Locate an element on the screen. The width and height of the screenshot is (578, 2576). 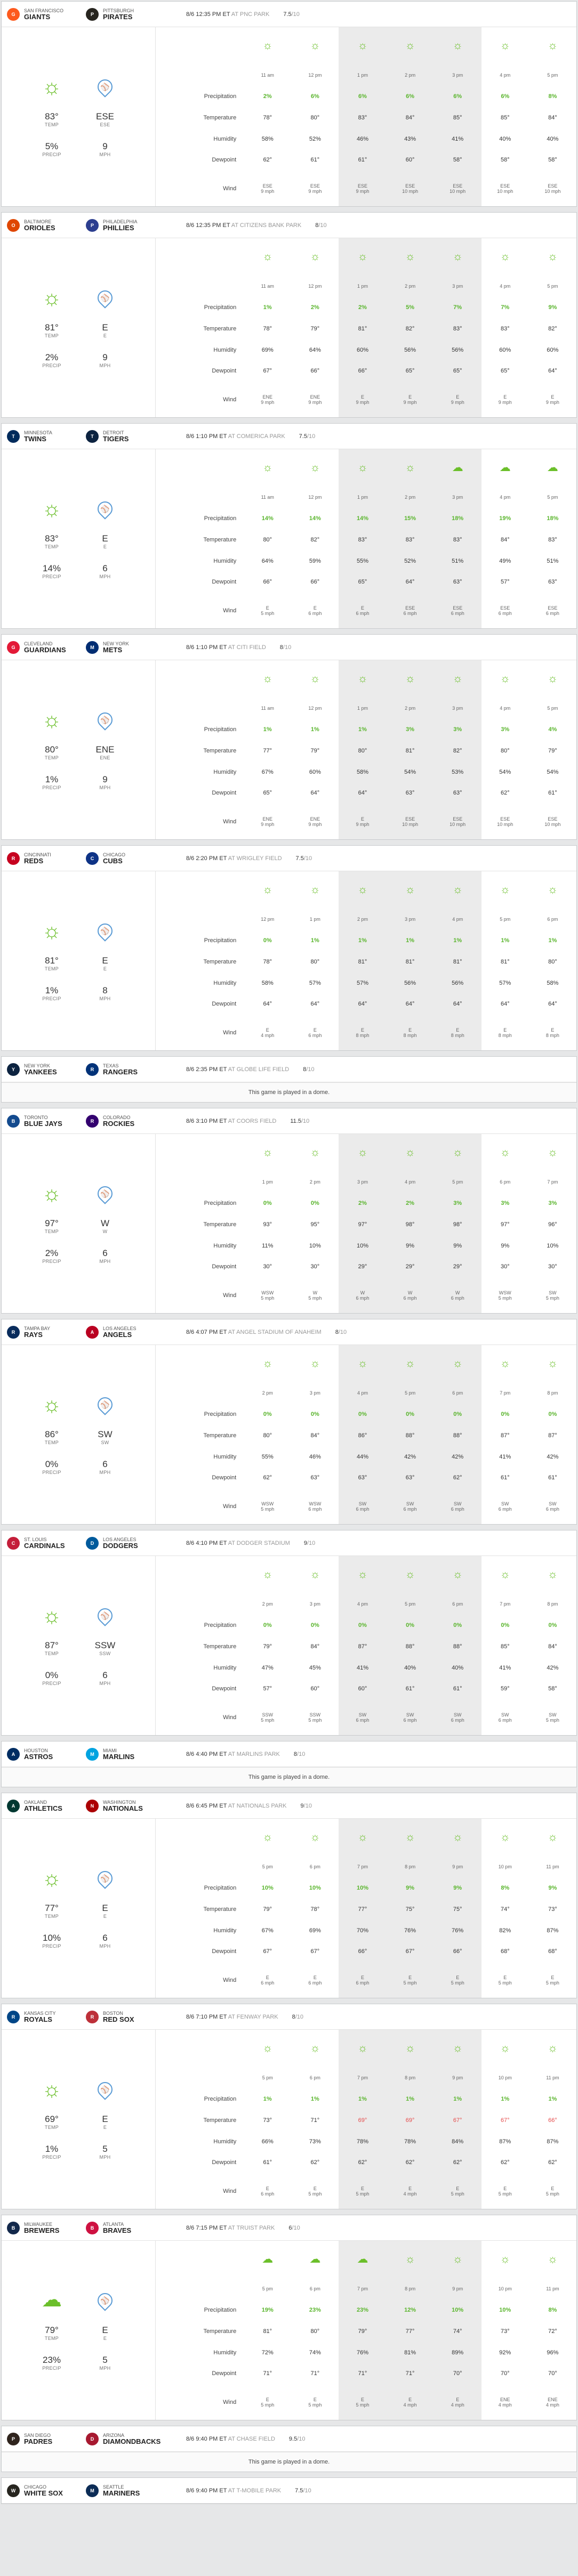
cell: 5 pm is located at coordinates (505, 919).